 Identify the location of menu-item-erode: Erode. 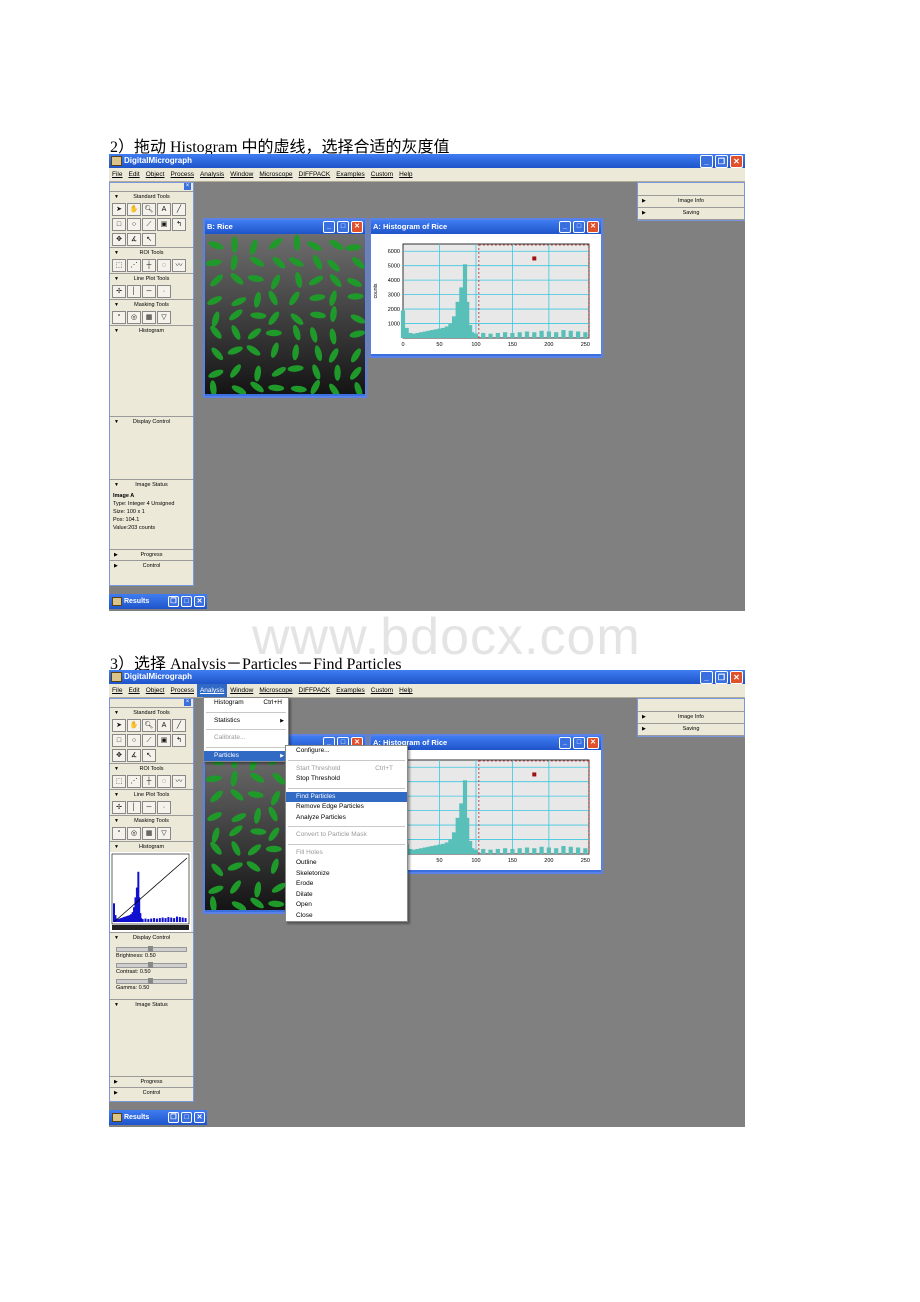
(346, 884).